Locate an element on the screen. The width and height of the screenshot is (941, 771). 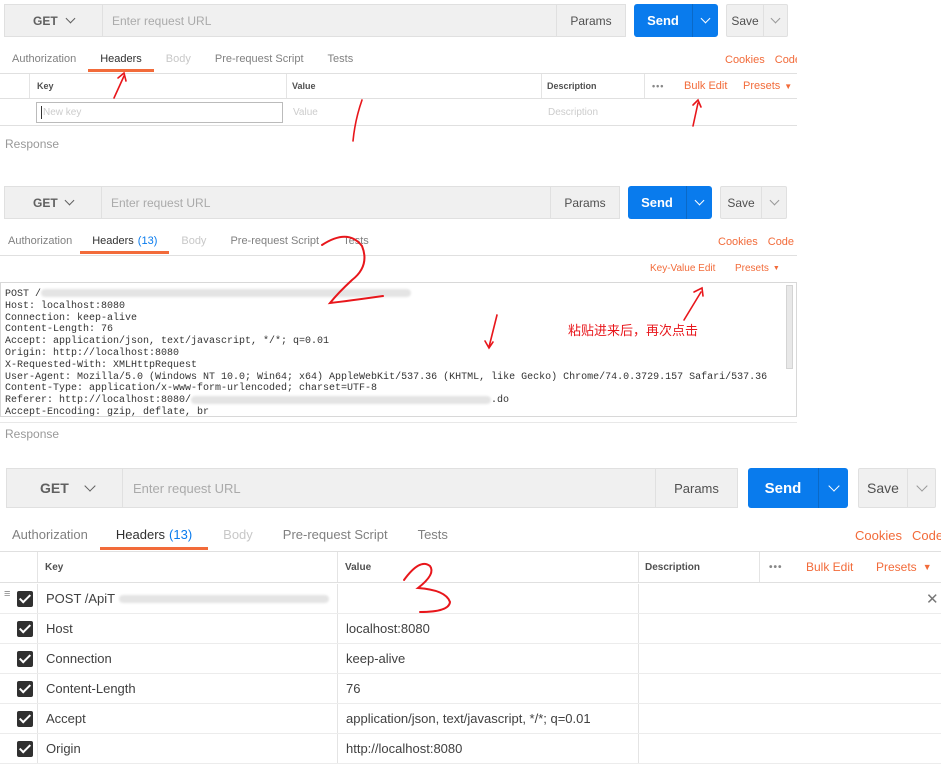
paste-instruction-annotation: 粘贴进来后，再次点击 is located at coordinates (633, 331).